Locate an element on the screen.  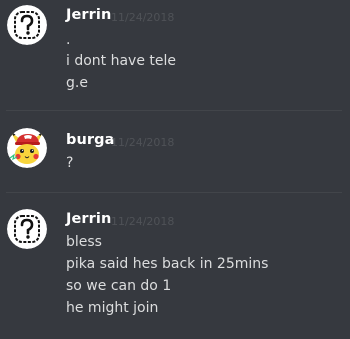
message-line: . is located at coordinates (68, 40).